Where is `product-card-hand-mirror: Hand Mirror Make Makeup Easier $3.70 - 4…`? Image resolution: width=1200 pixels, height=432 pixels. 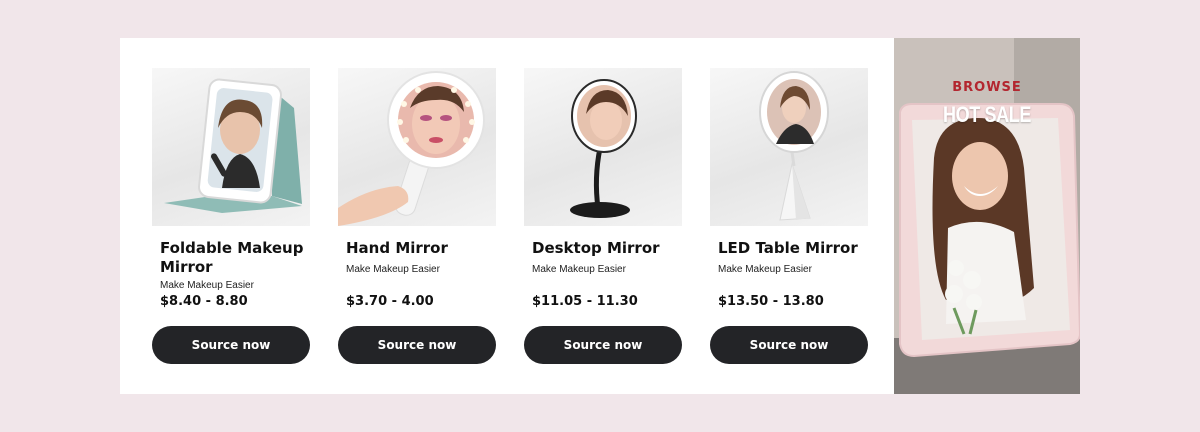 product-card-hand-mirror: Hand Mirror Make Makeup Easier $3.70 - 4… is located at coordinates (417, 217).